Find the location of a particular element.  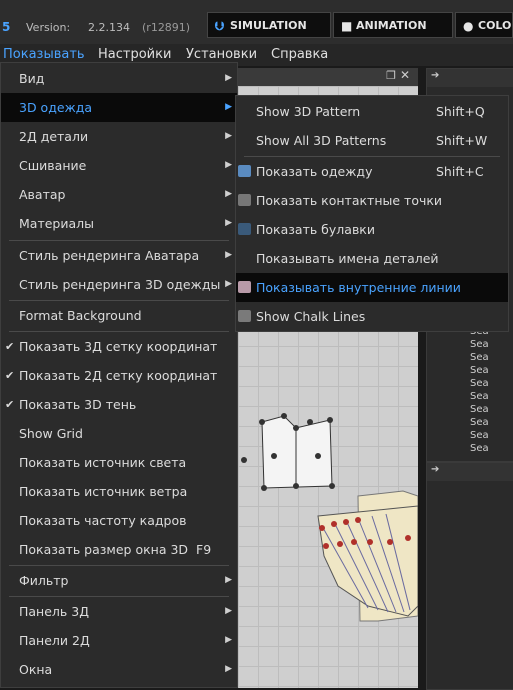

menu-item-show-frame-rate: Показать частоту кадров is located at coordinates (119, 520).